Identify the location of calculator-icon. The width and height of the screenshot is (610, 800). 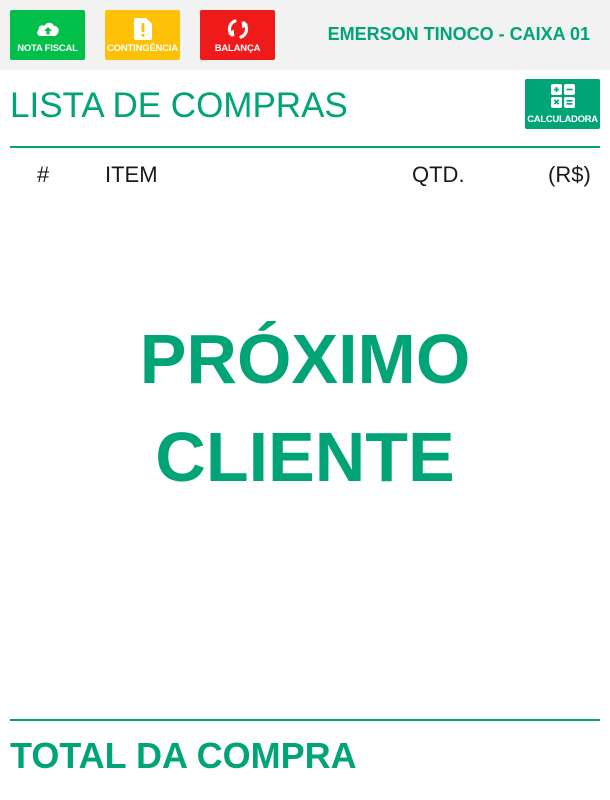
(563, 98).